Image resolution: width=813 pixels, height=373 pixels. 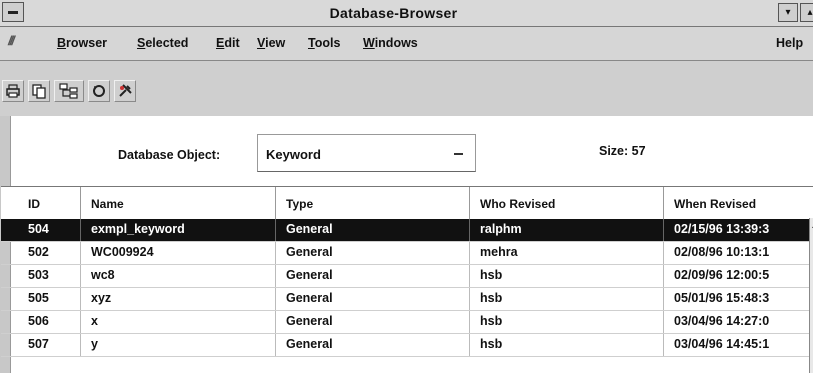 I want to click on menu-view-label: View, so click(x=271, y=43).